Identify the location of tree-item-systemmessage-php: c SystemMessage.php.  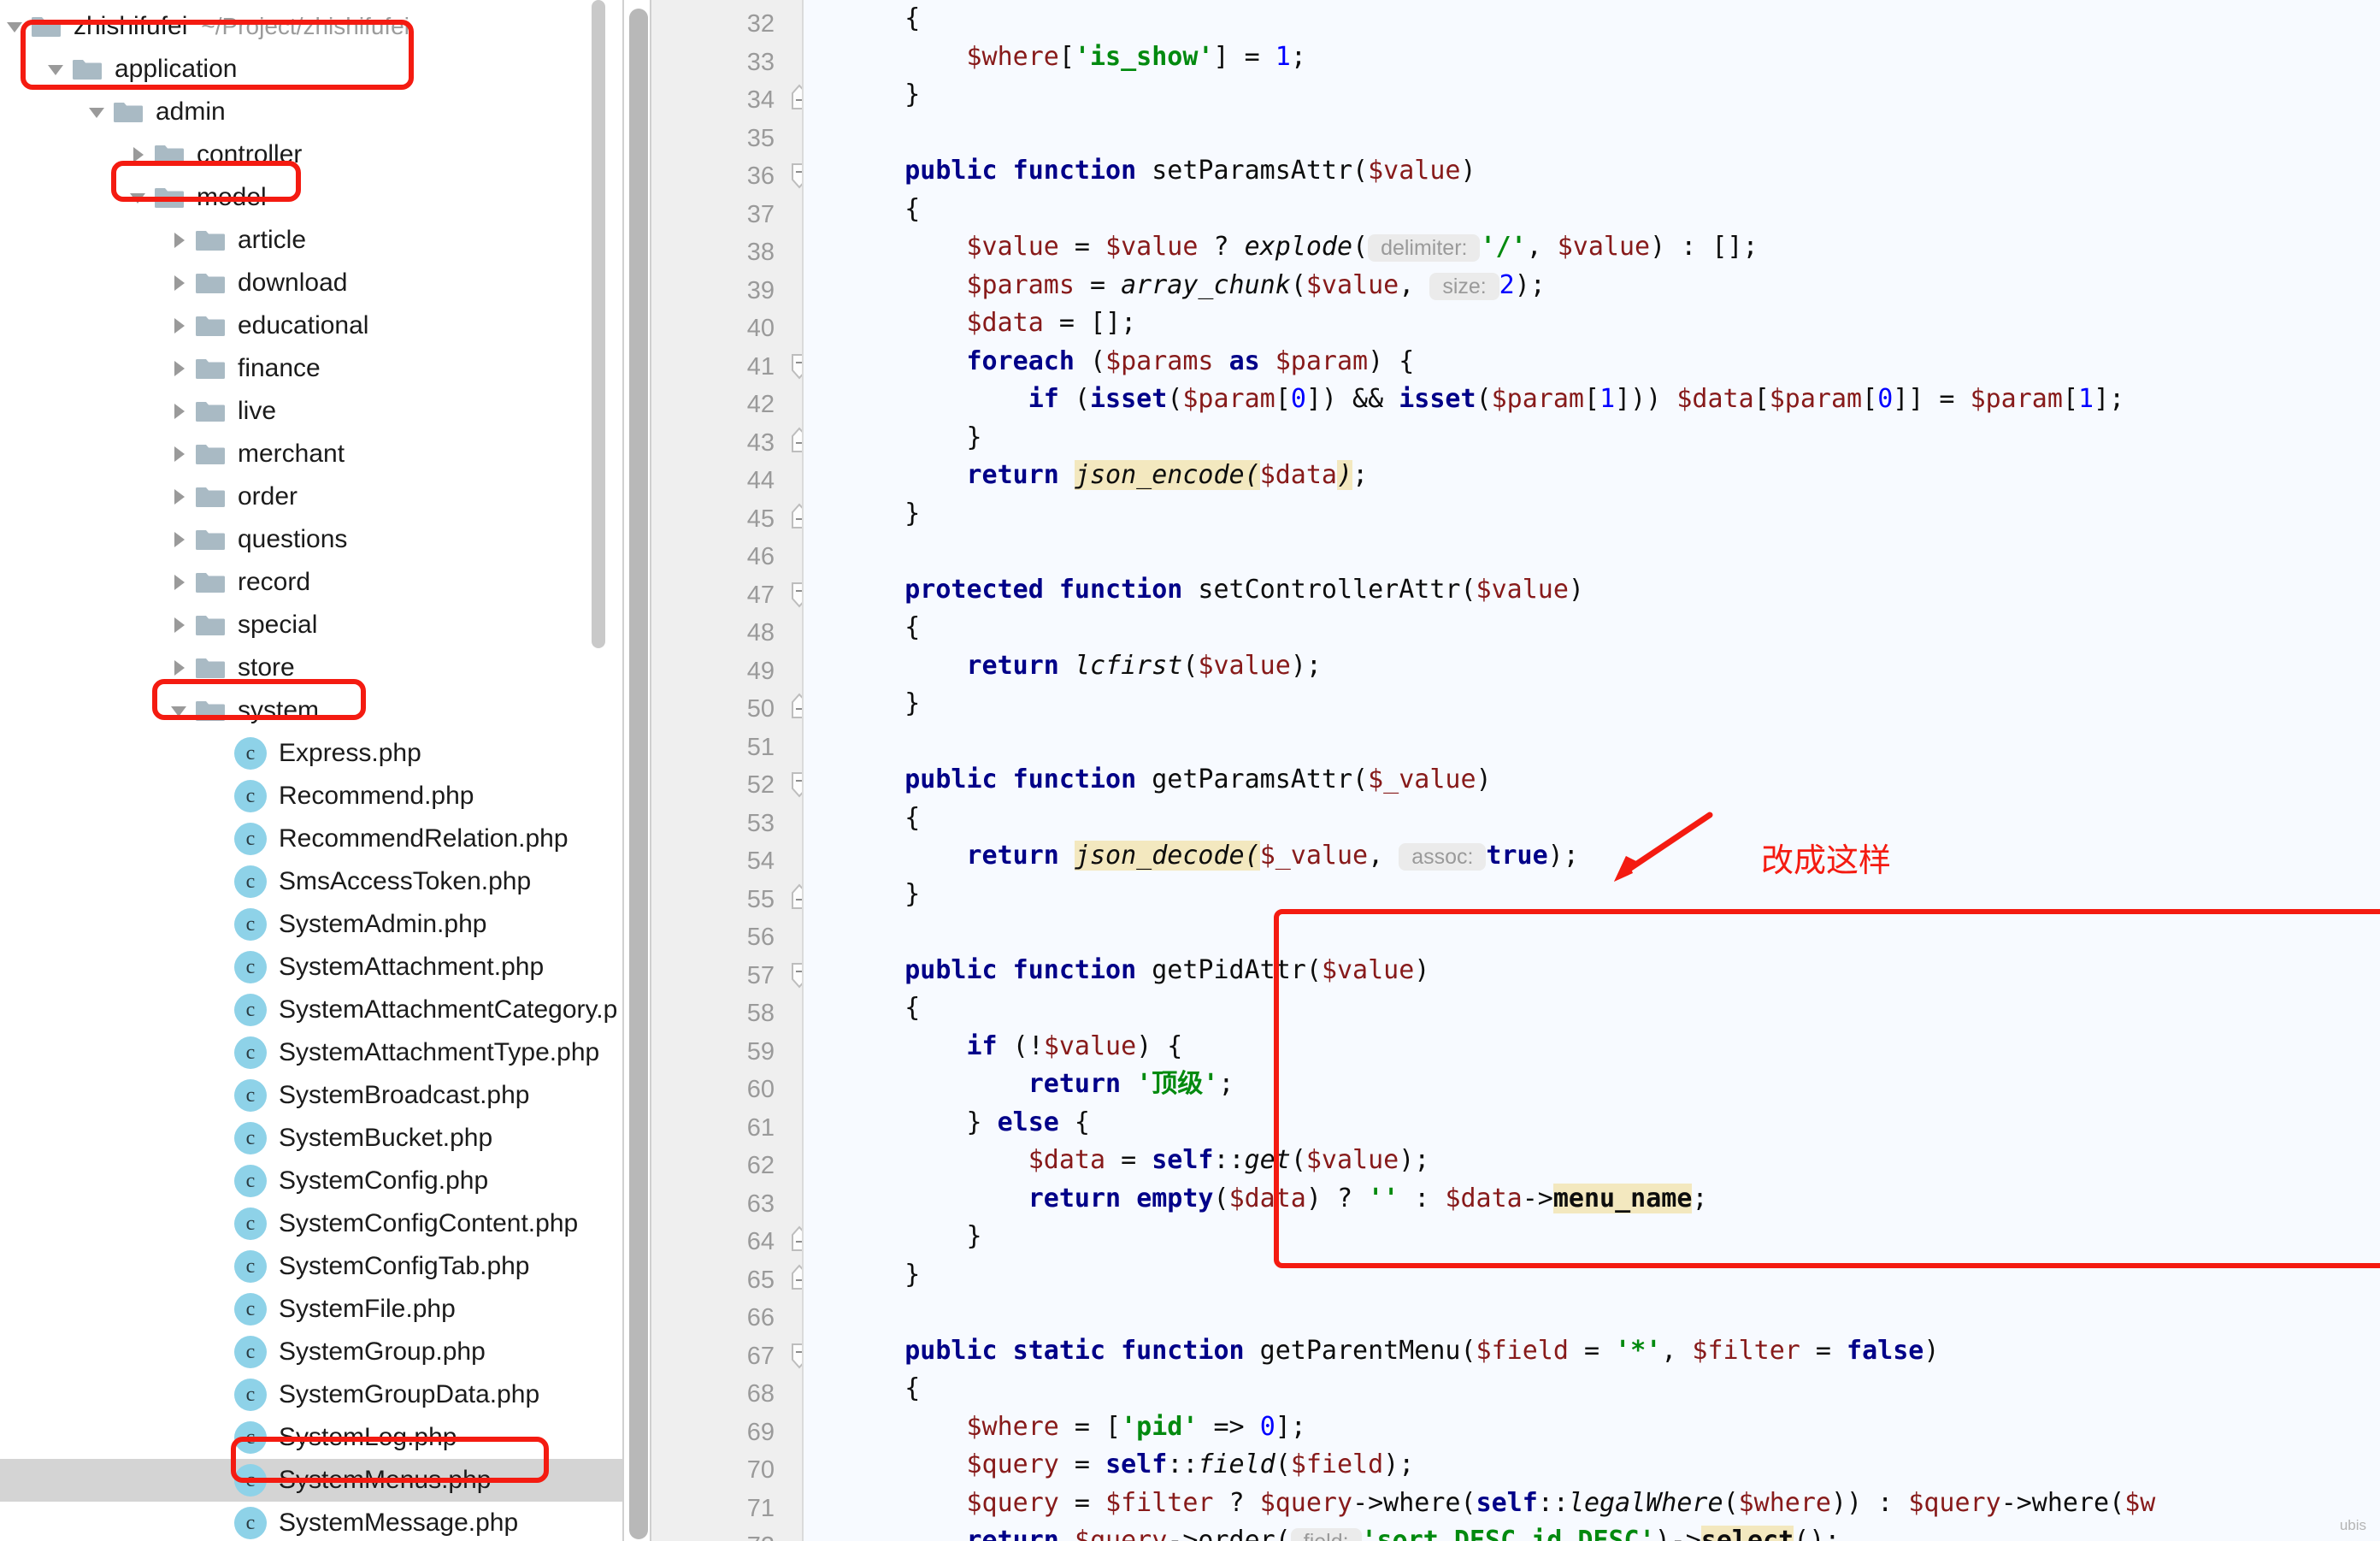
(312, 1521).